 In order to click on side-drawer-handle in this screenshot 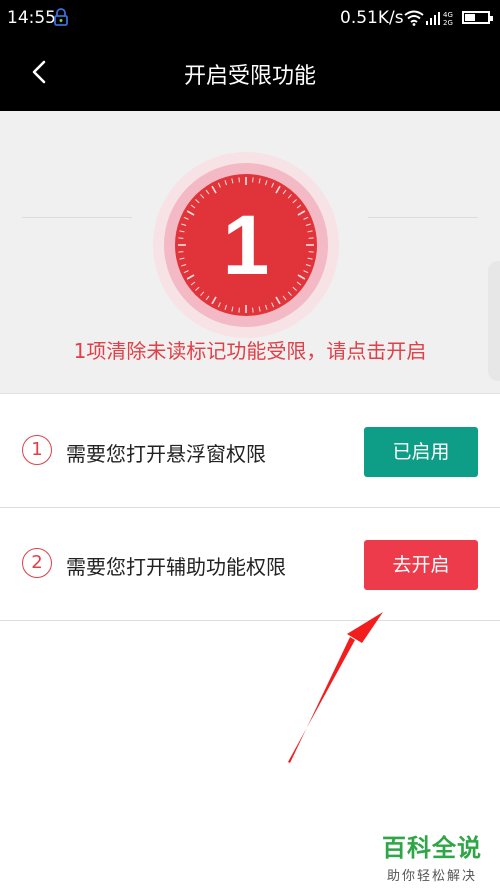, I will do `click(494, 321)`.